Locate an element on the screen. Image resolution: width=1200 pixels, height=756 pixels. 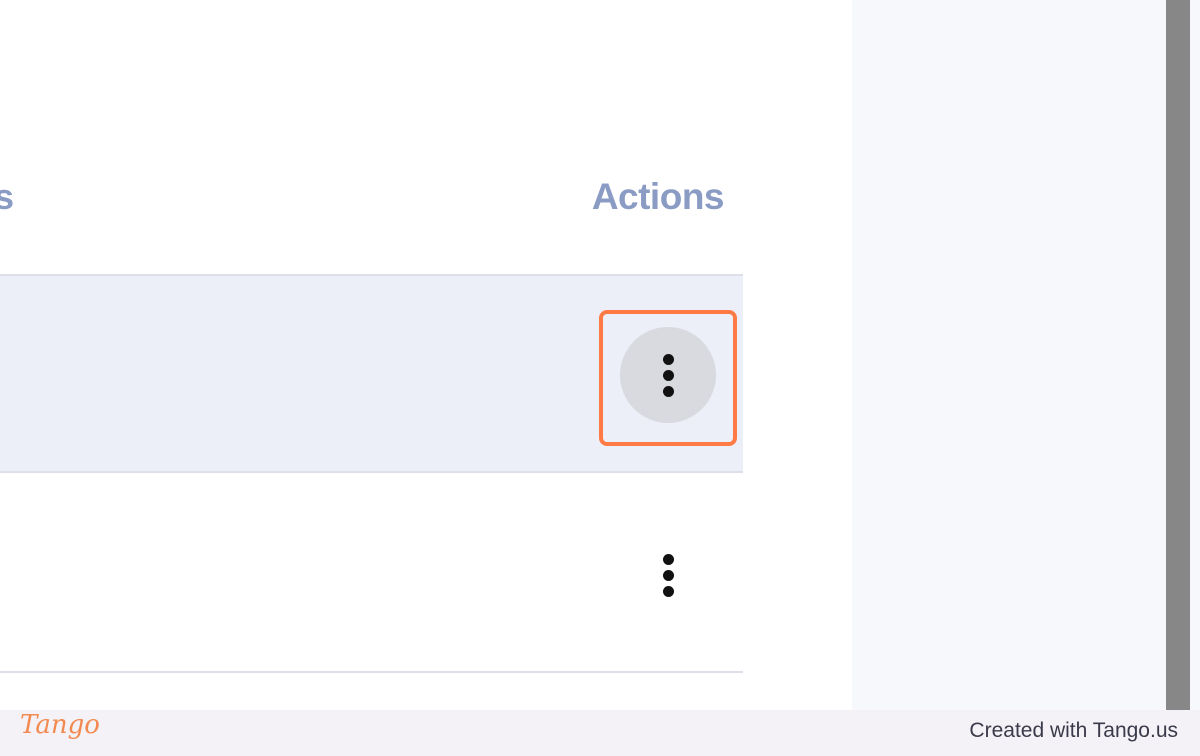
column-header-actions: Actions is located at coordinates (658, 196).